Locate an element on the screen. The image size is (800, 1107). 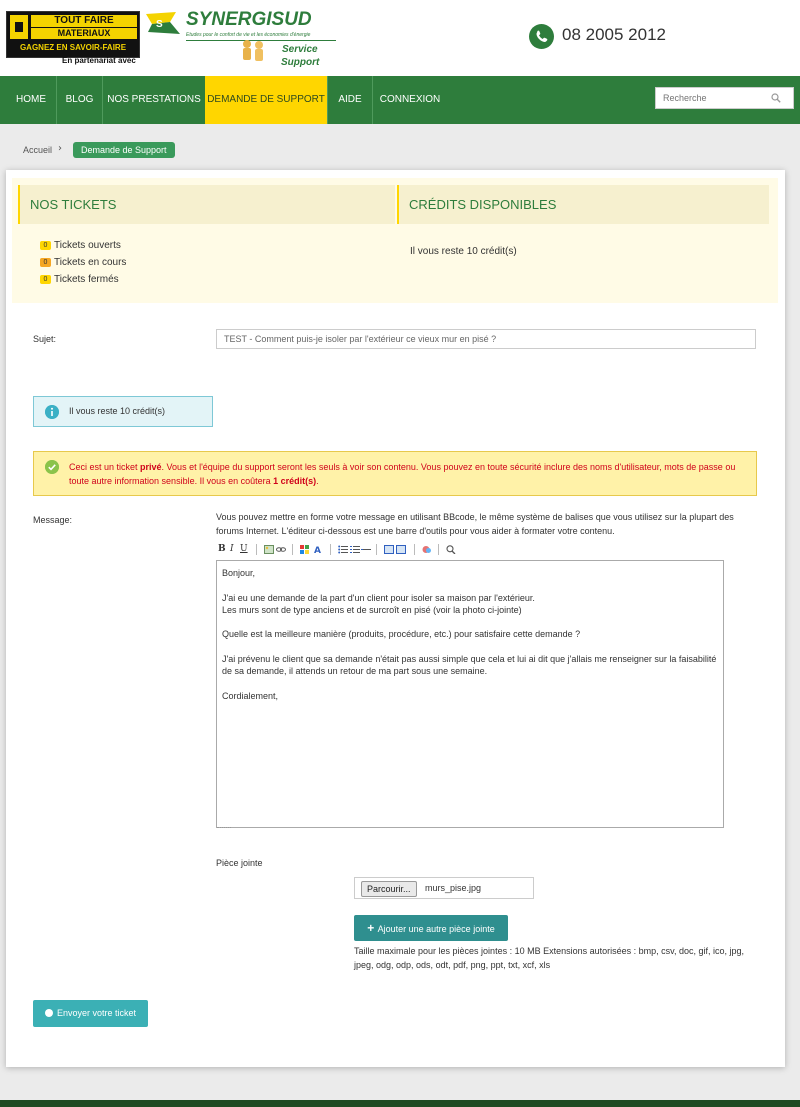
bullet-list-icon is located at coordinates (343, 549).